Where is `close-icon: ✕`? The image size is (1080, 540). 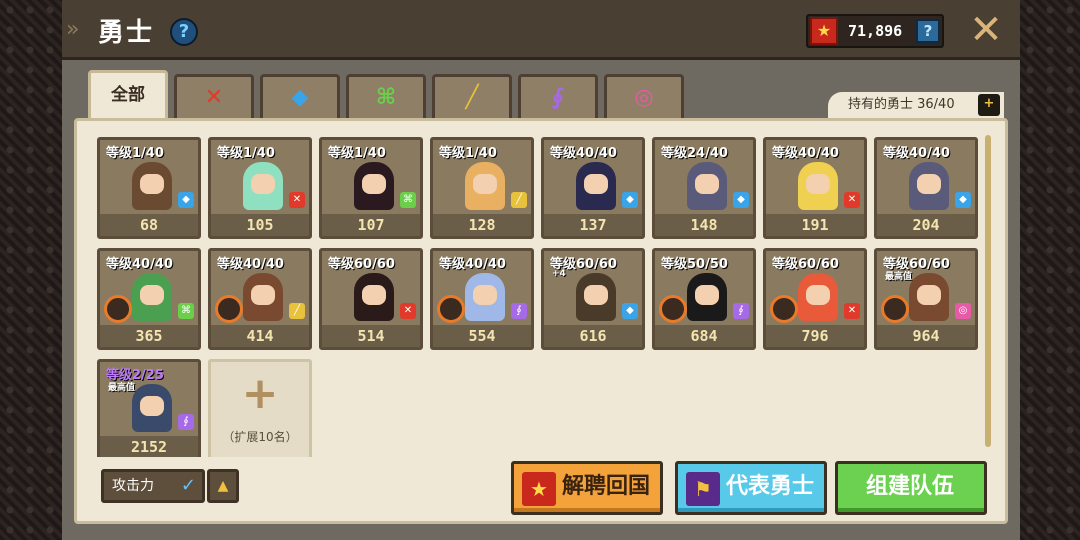
close-icon: ✕ is located at coordinates (986, 30).